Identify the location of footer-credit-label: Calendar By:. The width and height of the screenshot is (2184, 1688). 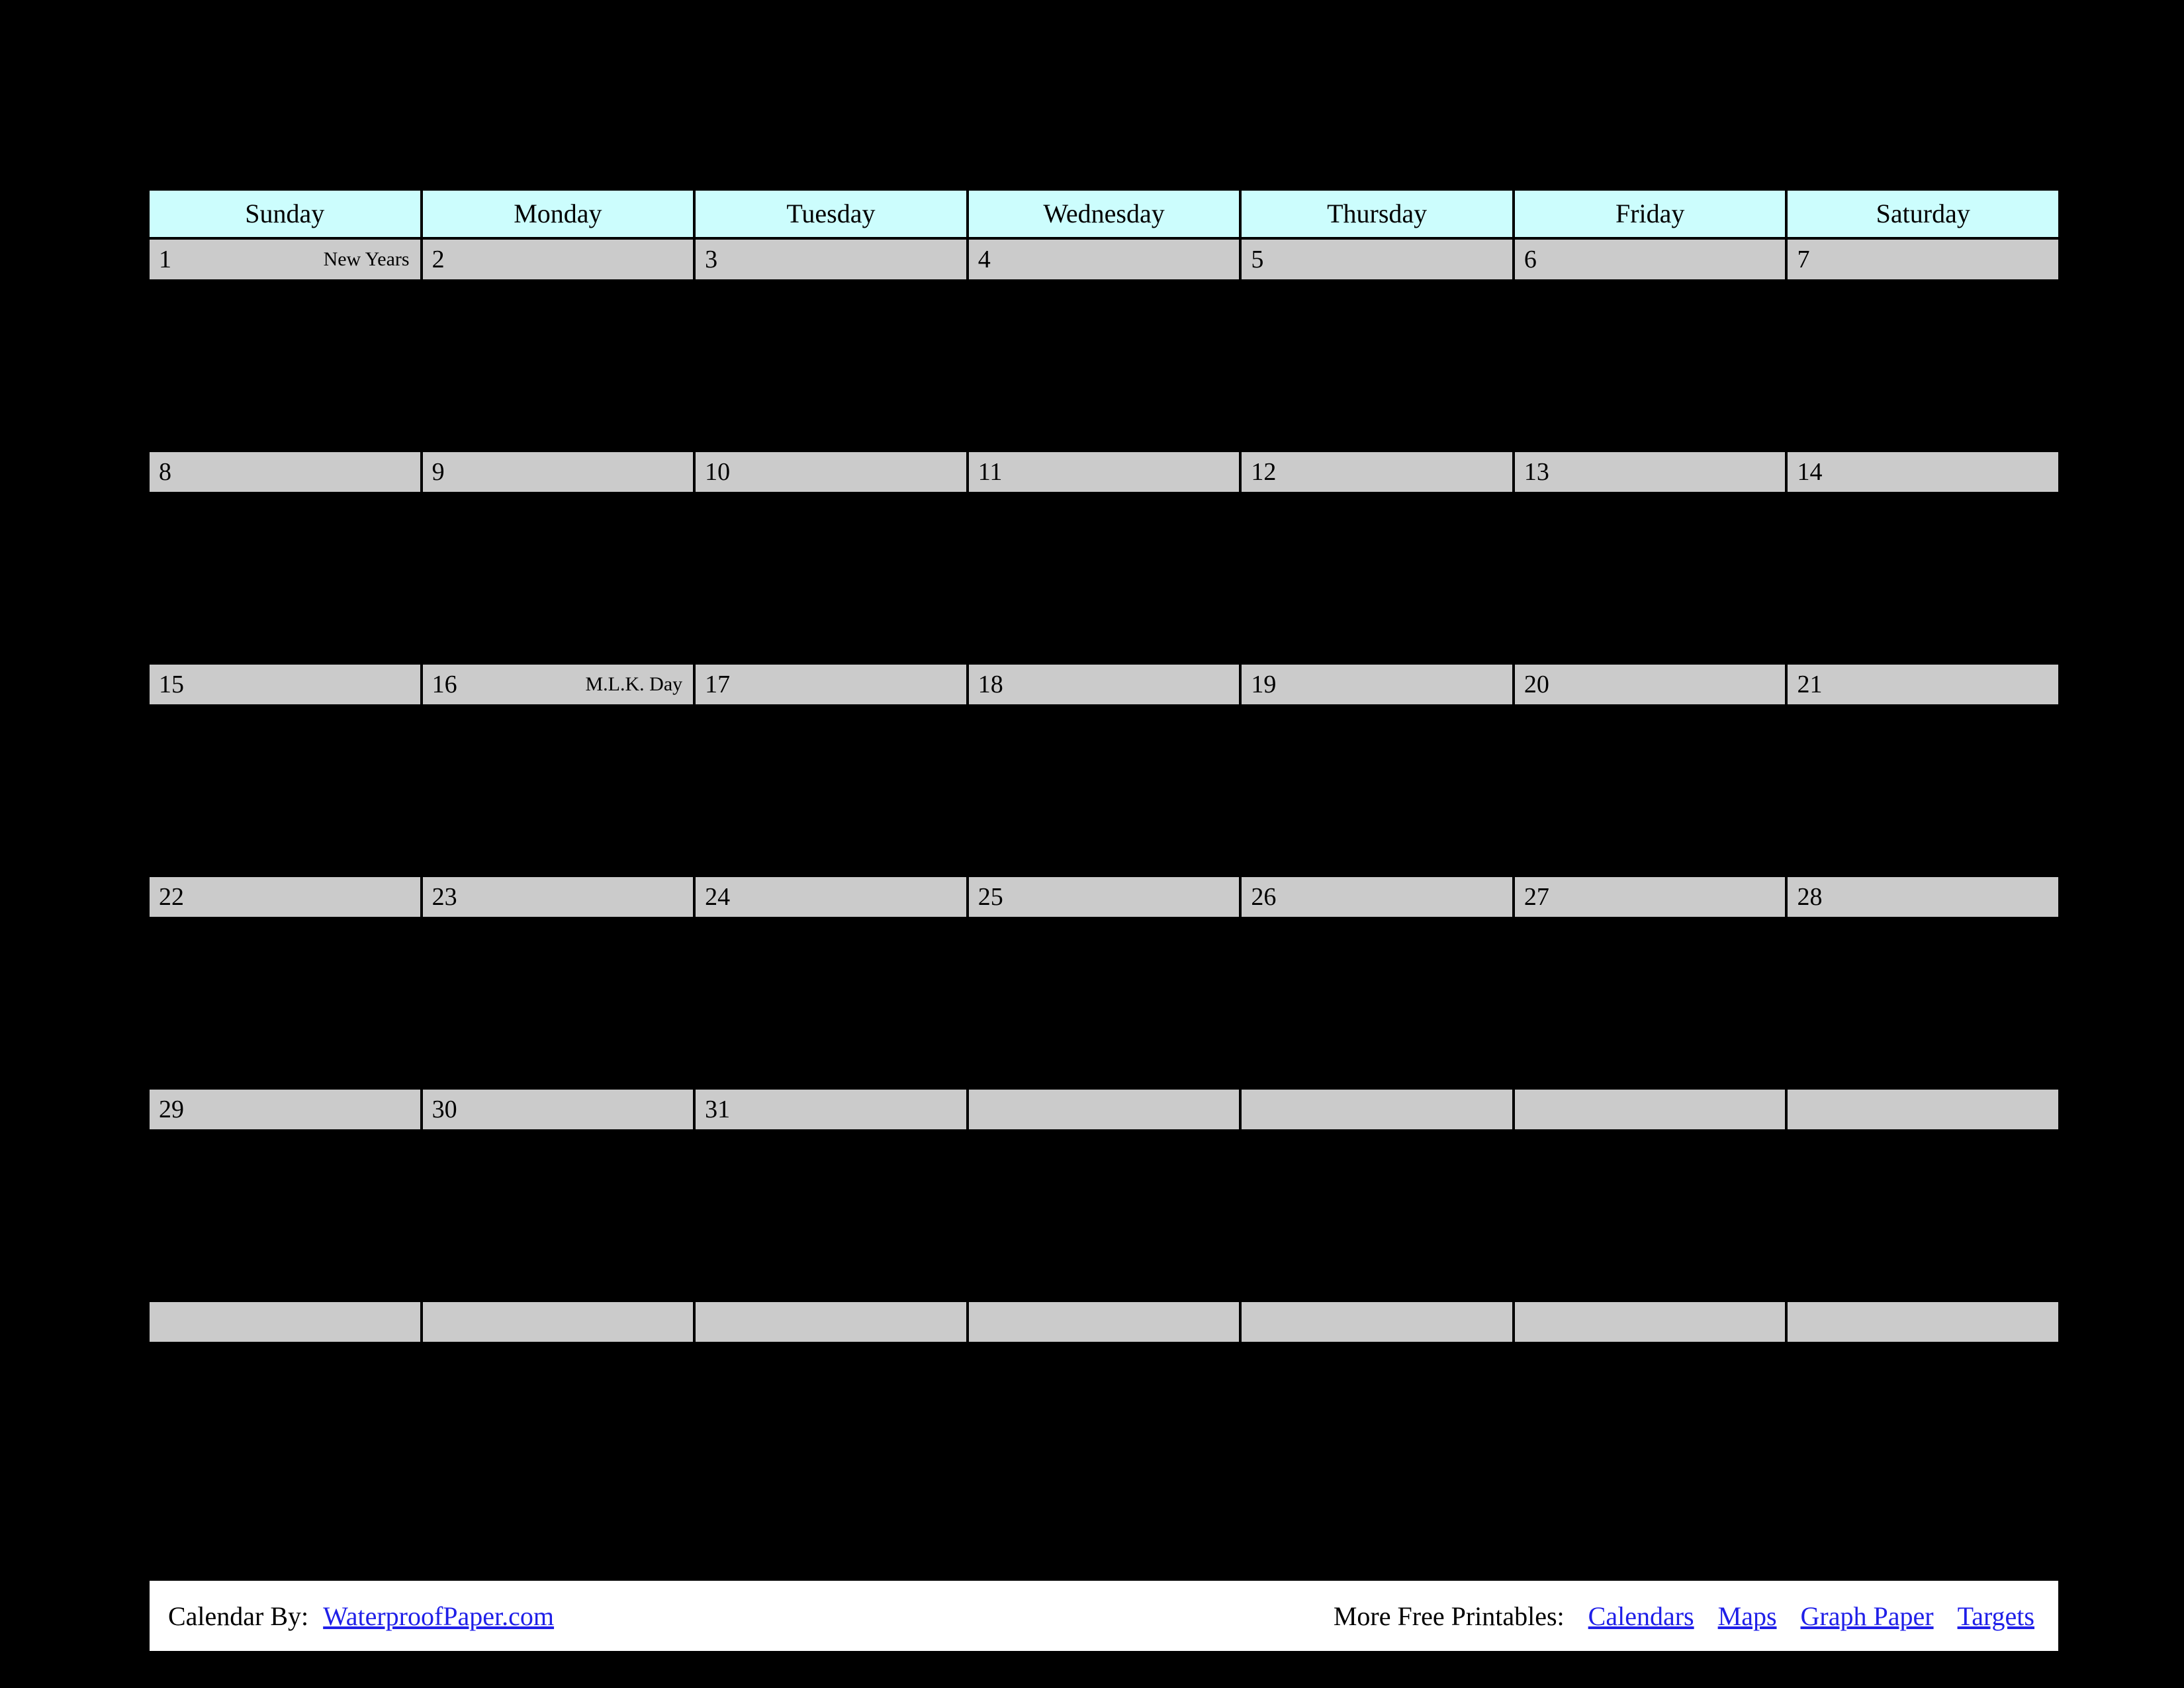
(239, 1616).